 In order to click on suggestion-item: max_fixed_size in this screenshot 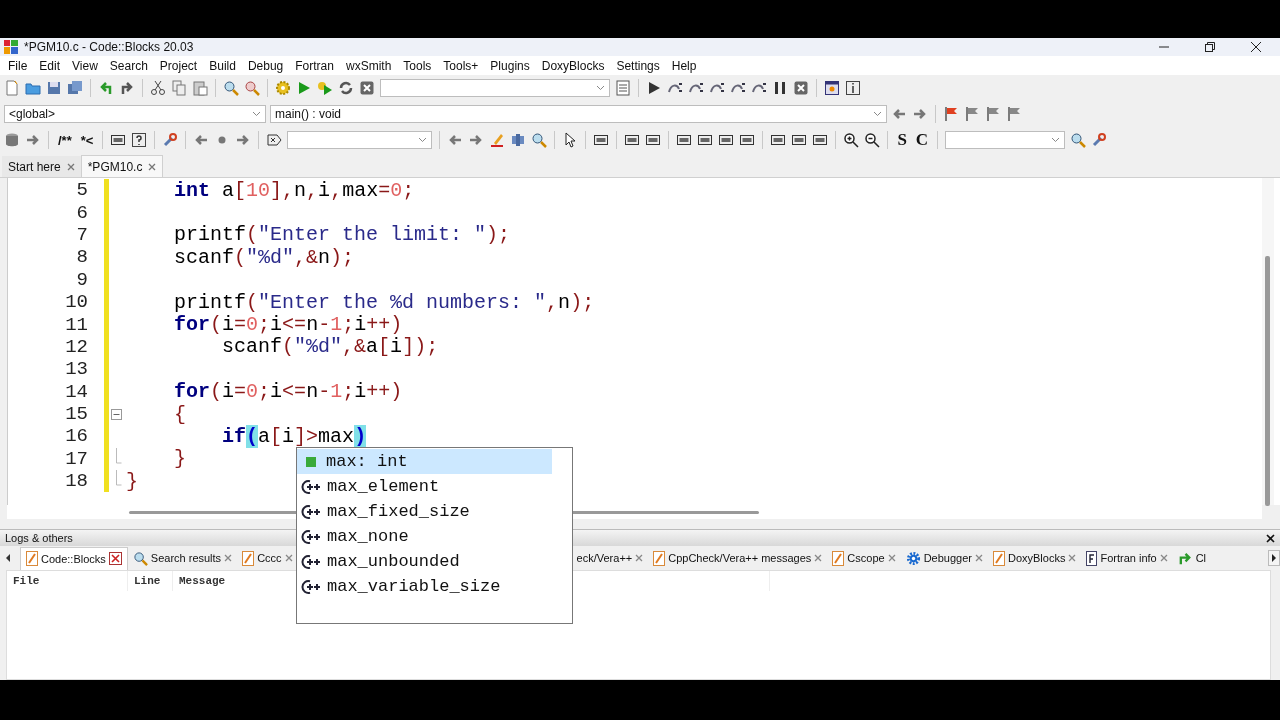, I will do `click(424, 511)`.